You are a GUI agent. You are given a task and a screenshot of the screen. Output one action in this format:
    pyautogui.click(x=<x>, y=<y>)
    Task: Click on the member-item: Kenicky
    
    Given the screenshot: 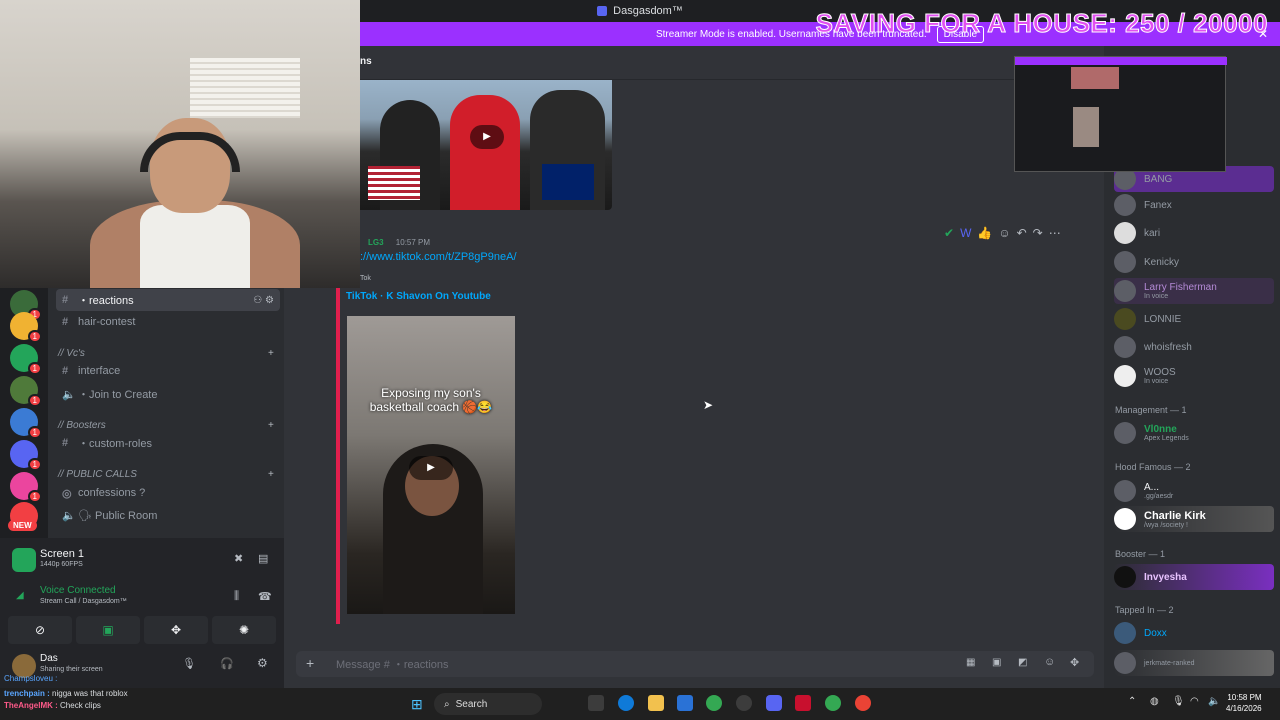 What is the action you would take?
    pyautogui.click(x=1194, y=262)
    